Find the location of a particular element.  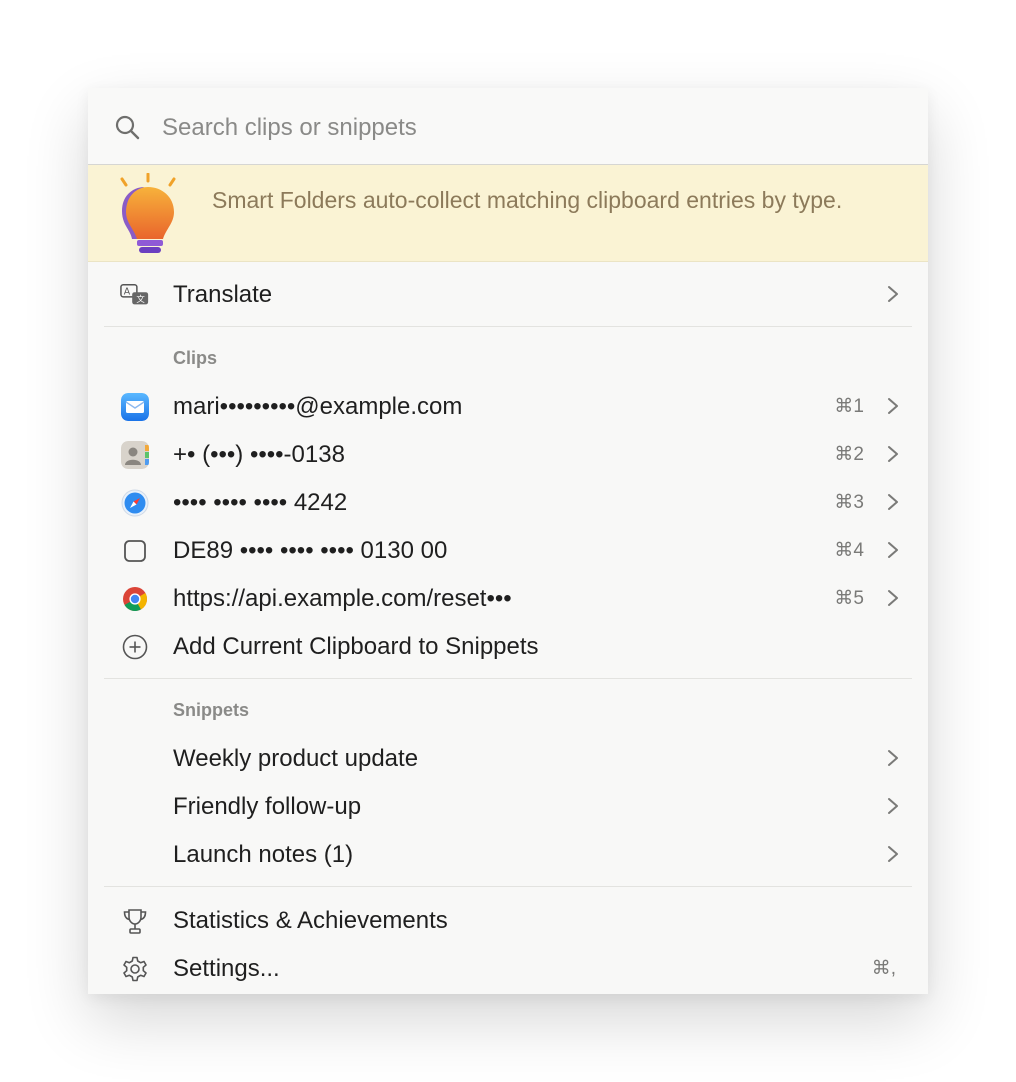

translate-label: Translate is located at coordinates (223, 294).